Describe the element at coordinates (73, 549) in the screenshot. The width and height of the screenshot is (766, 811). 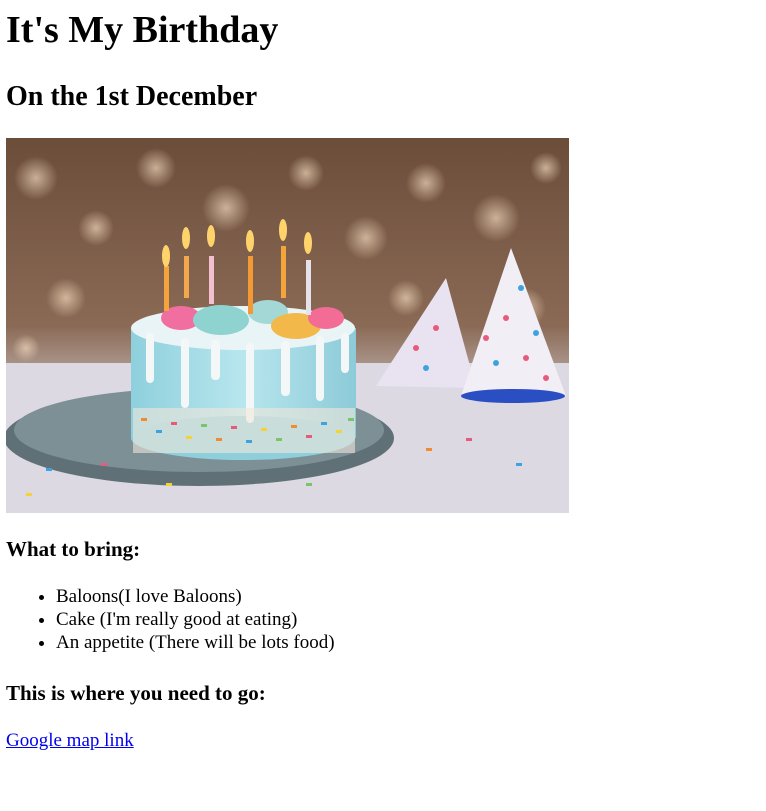
I see `bring-heading: What to bring:` at that location.